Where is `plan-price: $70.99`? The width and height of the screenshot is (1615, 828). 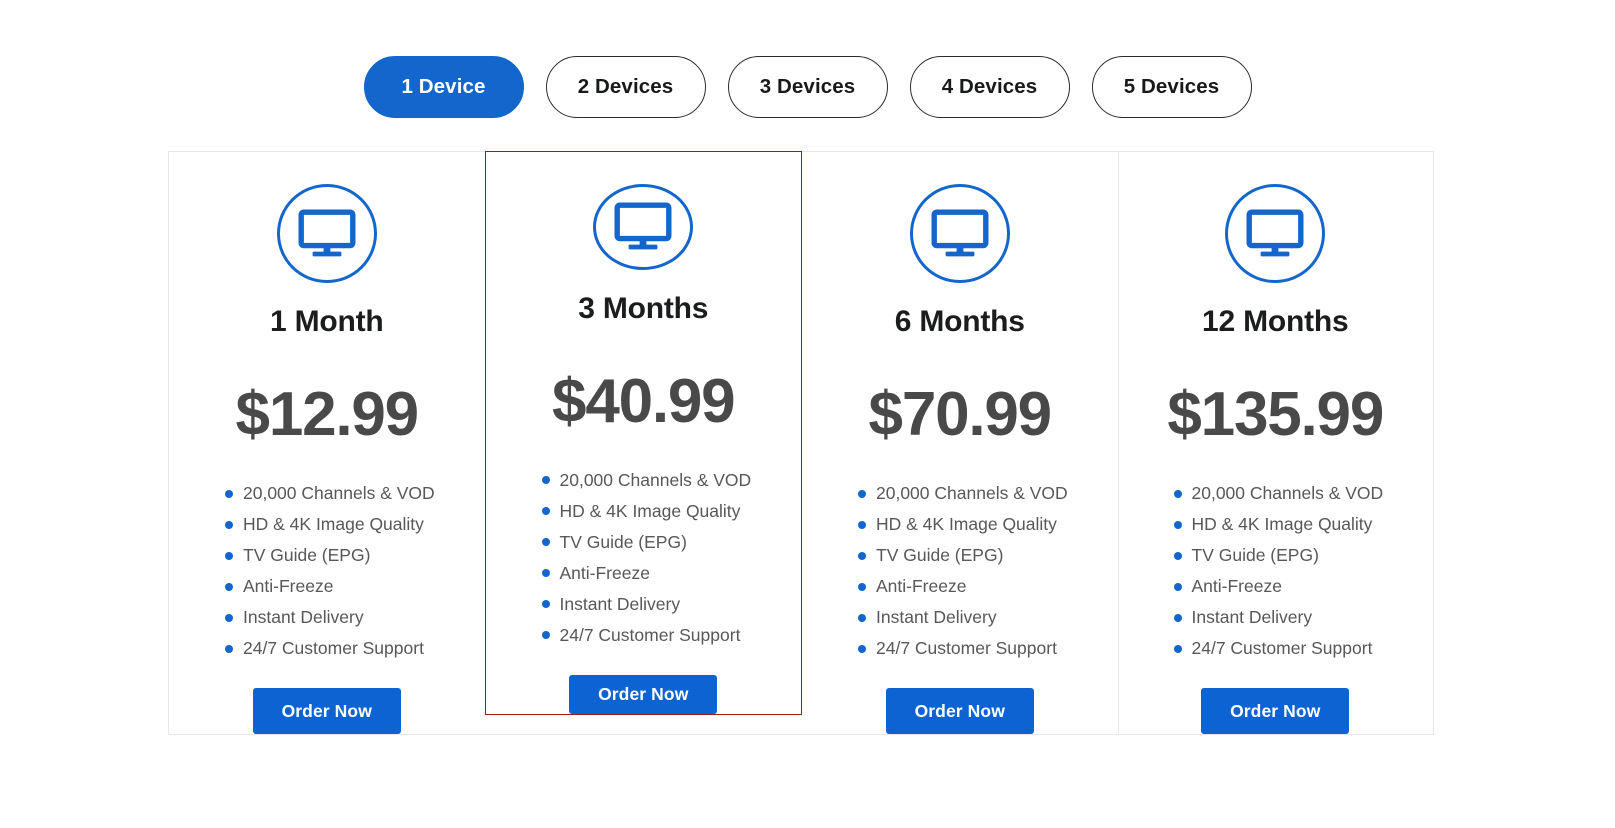 plan-price: $70.99 is located at coordinates (960, 415).